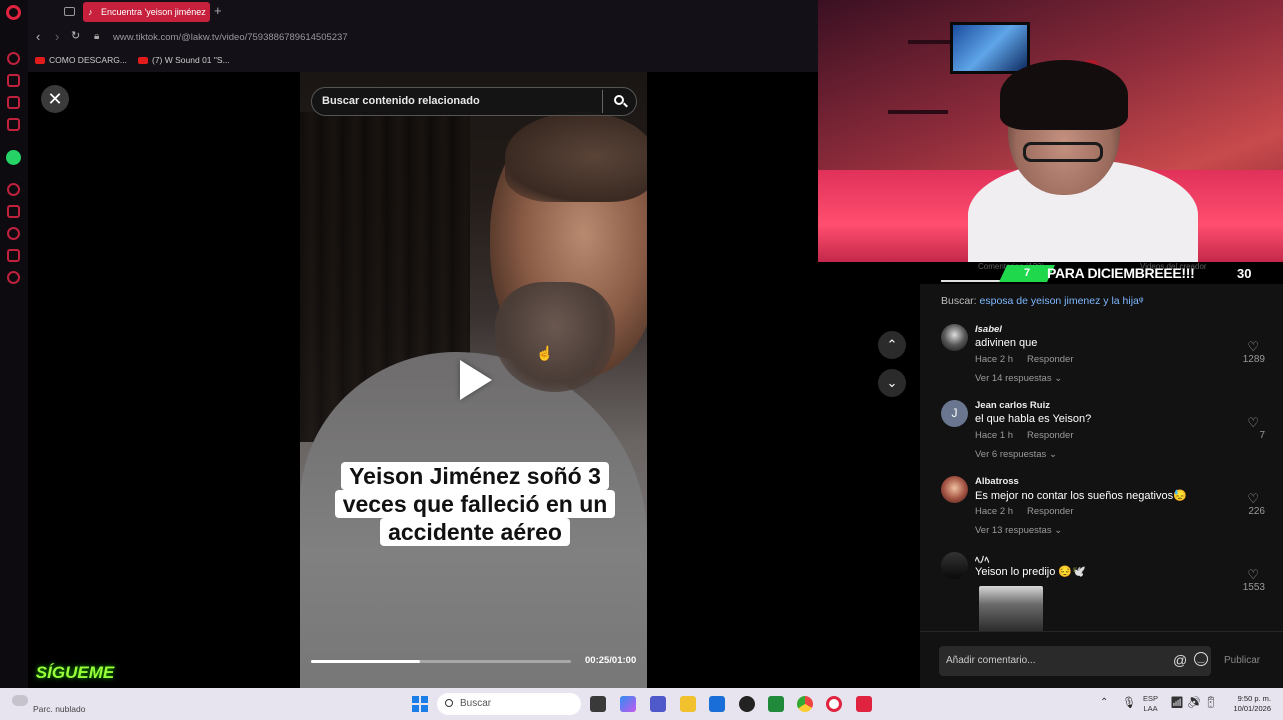  What do you see at coordinates (366, 661) in the screenshot?
I see `video-progress-fill` at bounding box center [366, 661].